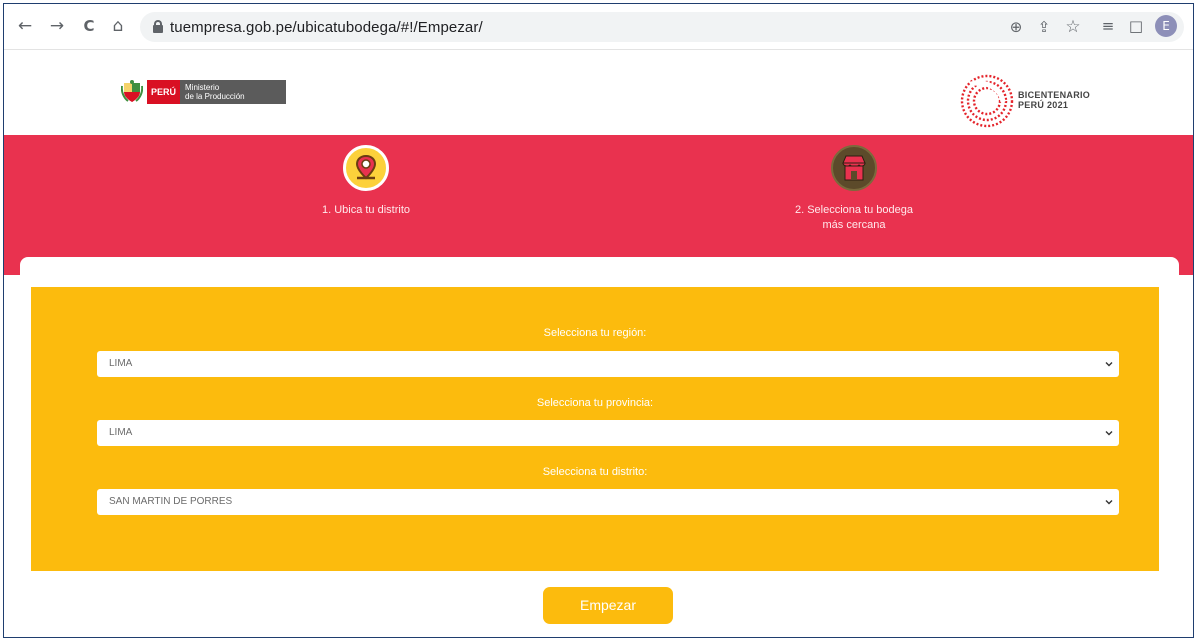  Describe the element at coordinates (608, 364) in the screenshot. I see `region-select: LIMA` at that location.